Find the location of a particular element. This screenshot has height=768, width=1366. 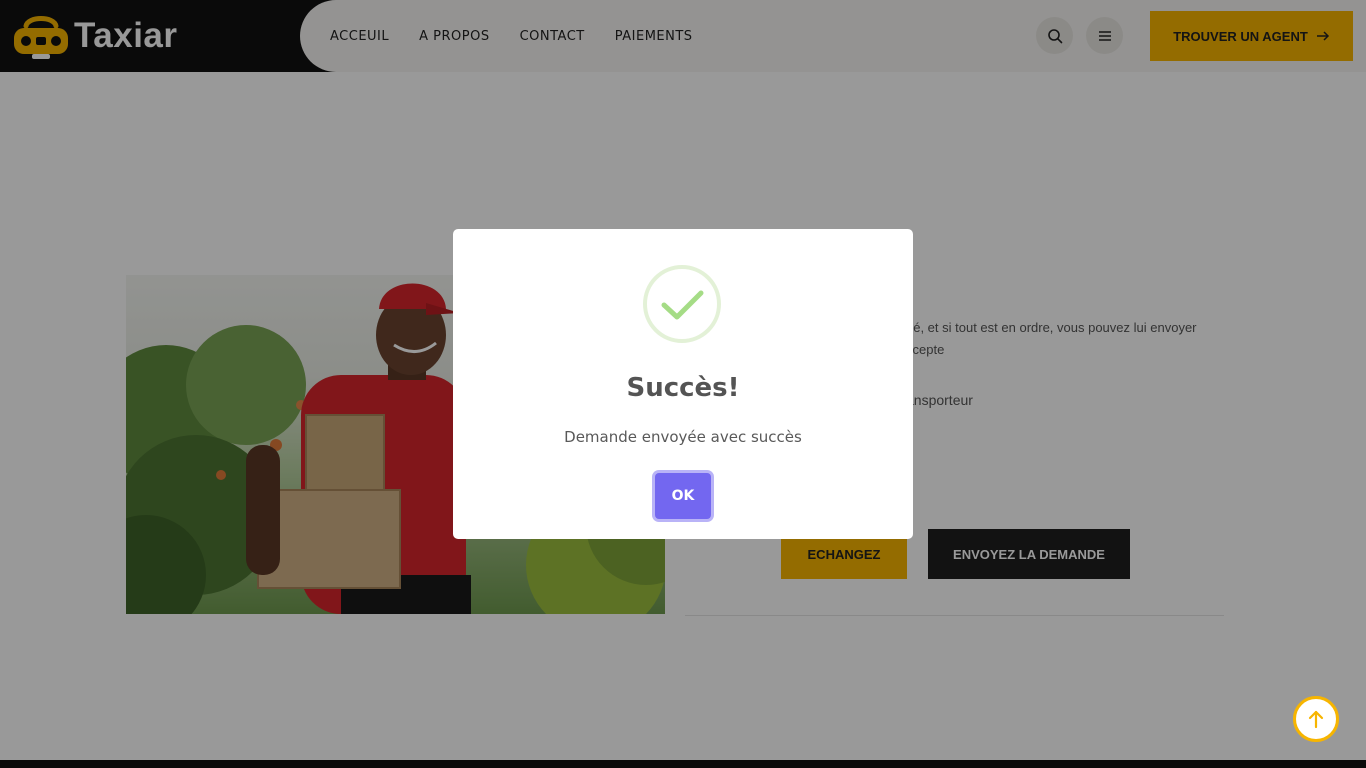

success-dialog: Succès! Demande envoyée avec succès OK is located at coordinates (683, 384).